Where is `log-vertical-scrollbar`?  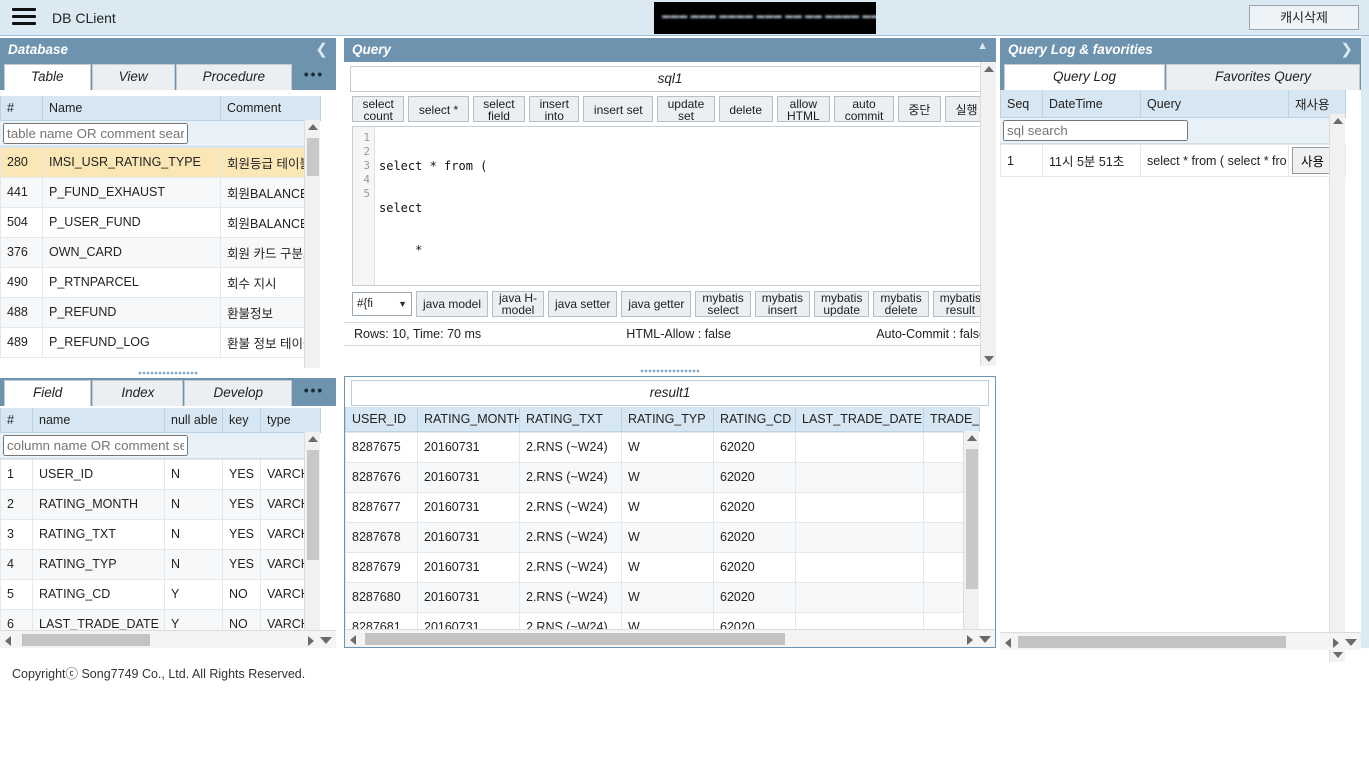
log-vertical-scrollbar is located at coordinates (1337, 388).